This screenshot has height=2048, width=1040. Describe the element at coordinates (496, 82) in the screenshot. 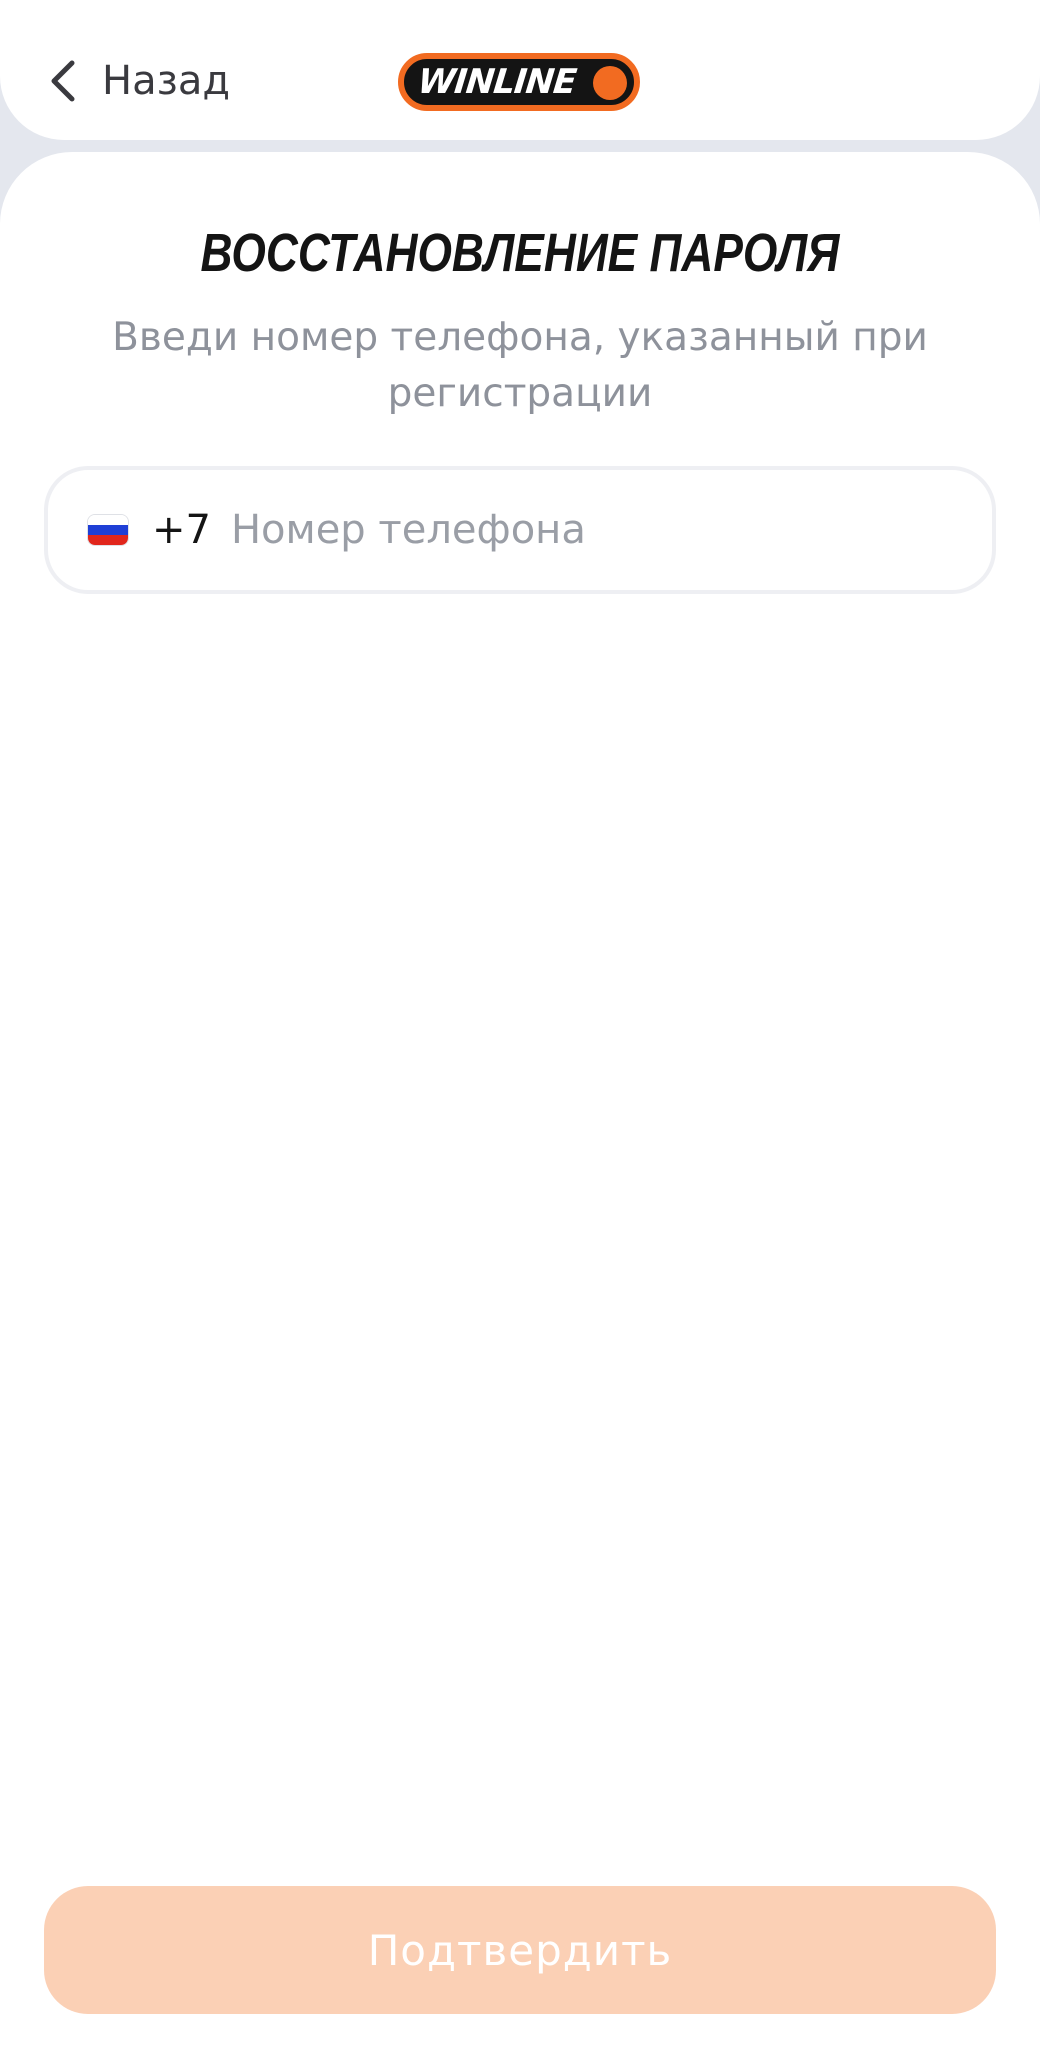

I see `logo-text: WINLINE` at that location.